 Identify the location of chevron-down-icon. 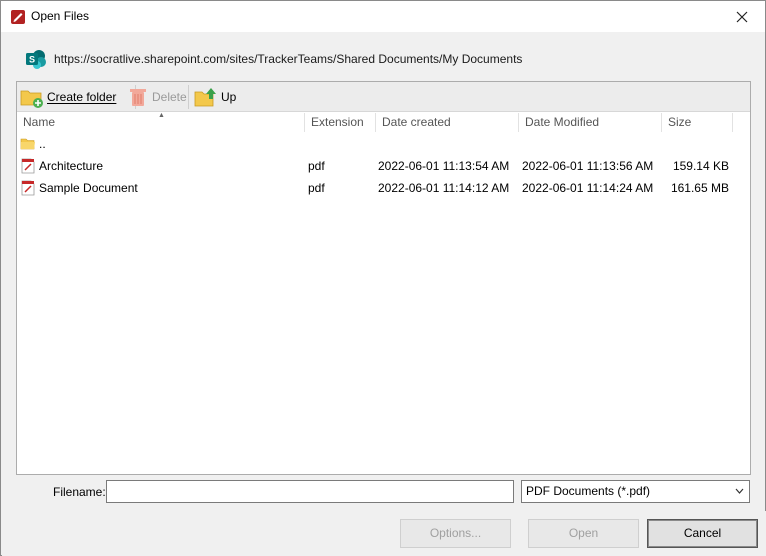
(739, 495).